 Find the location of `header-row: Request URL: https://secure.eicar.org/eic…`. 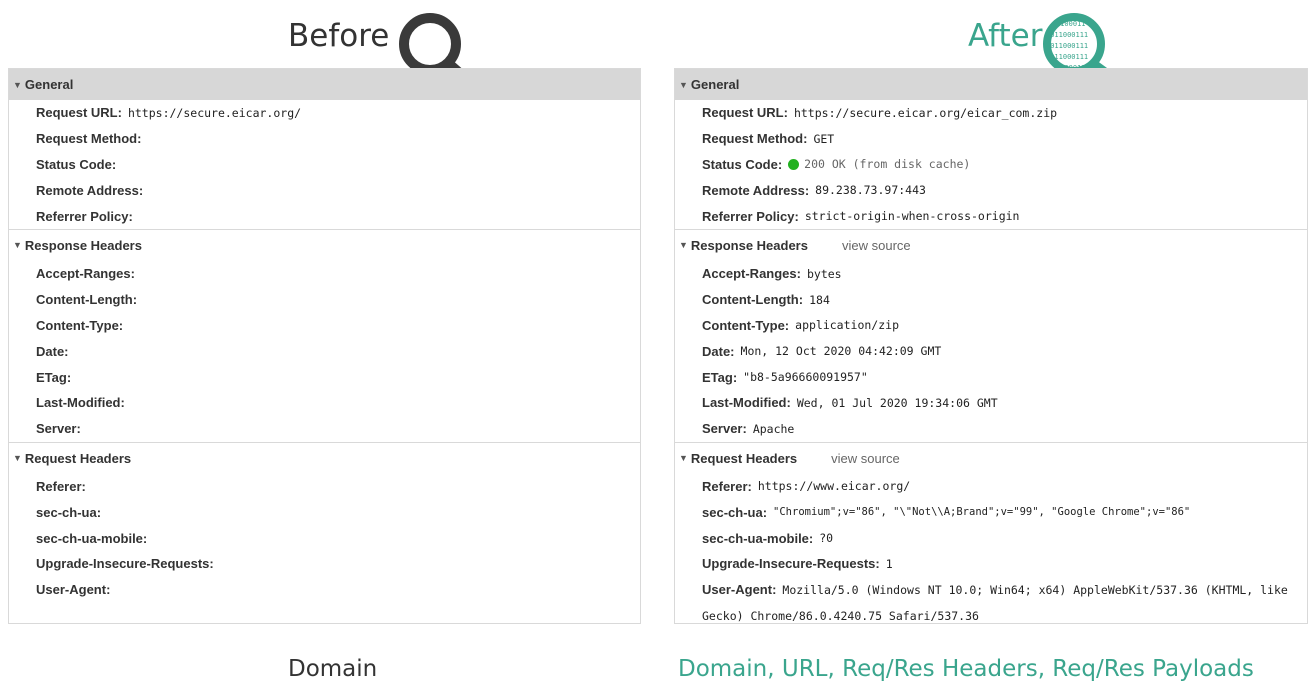

header-row: Request URL: https://secure.eicar.org/eic… is located at coordinates (991, 113).